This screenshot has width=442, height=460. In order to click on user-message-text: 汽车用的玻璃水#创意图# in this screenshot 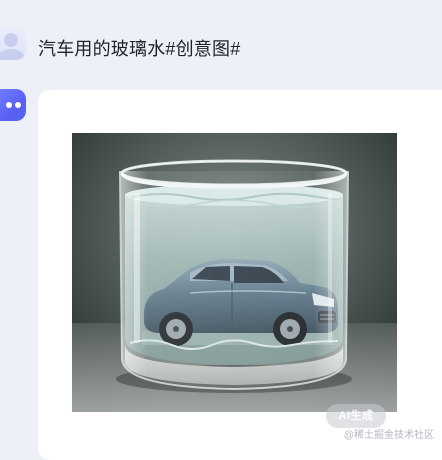, I will do `click(139, 49)`.